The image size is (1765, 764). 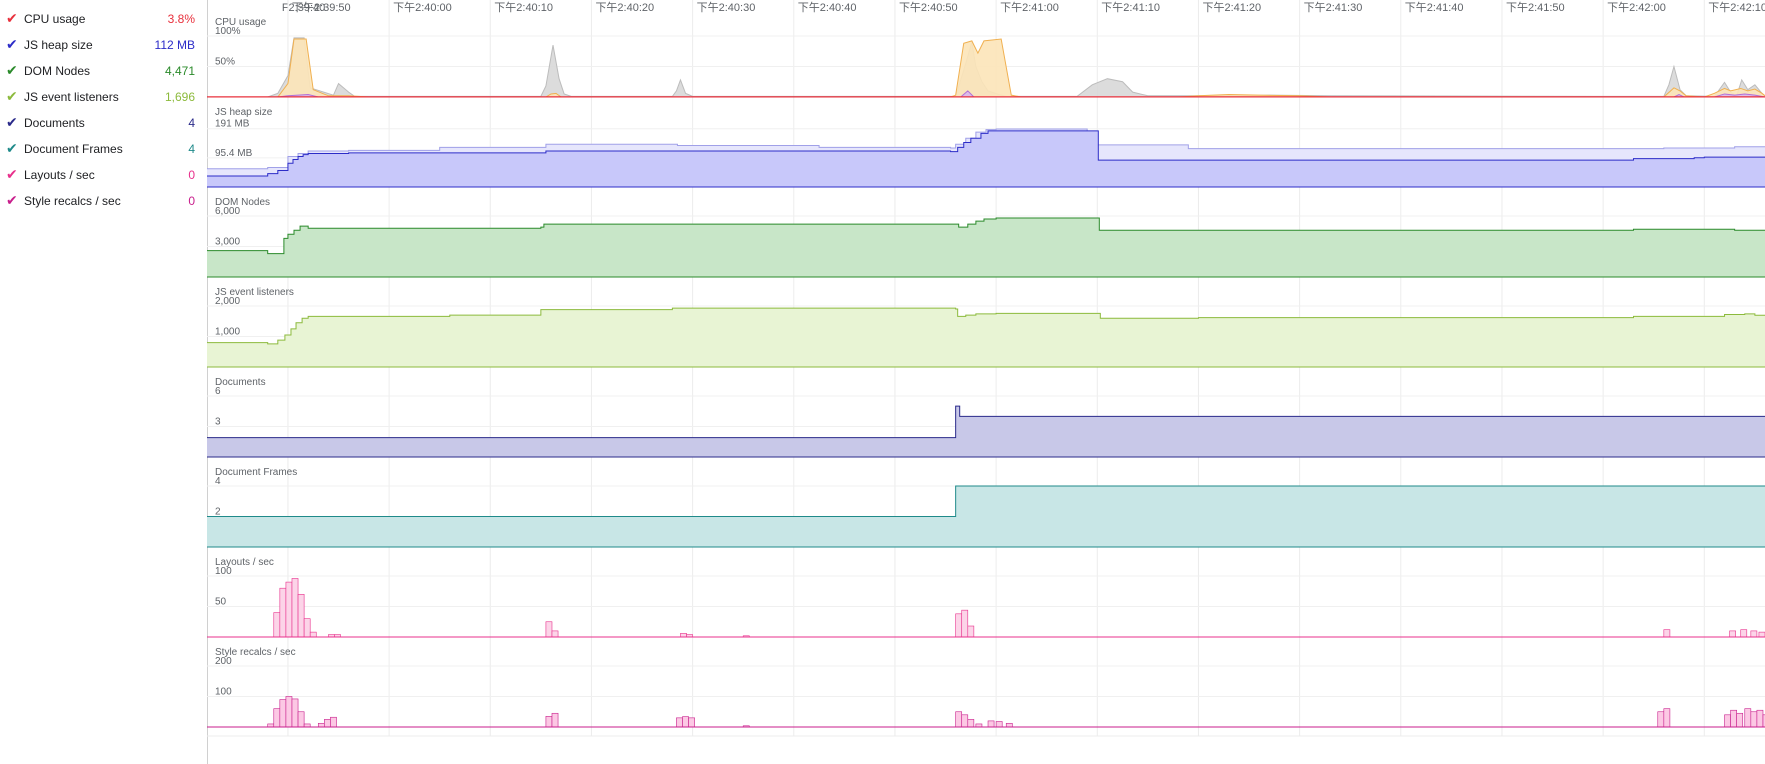 What do you see at coordinates (225, 62) in the screenshot?
I see `value-tick-label: 50%` at bounding box center [225, 62].